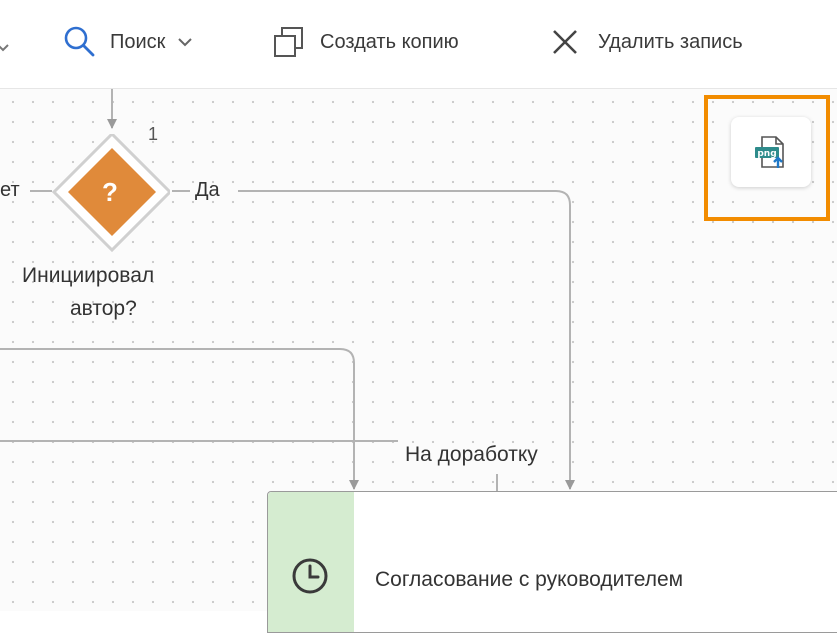 Image resolution: width=837 pixels, height=633 pixels. I want to click on png-export-icon: png, so click(769, 152).